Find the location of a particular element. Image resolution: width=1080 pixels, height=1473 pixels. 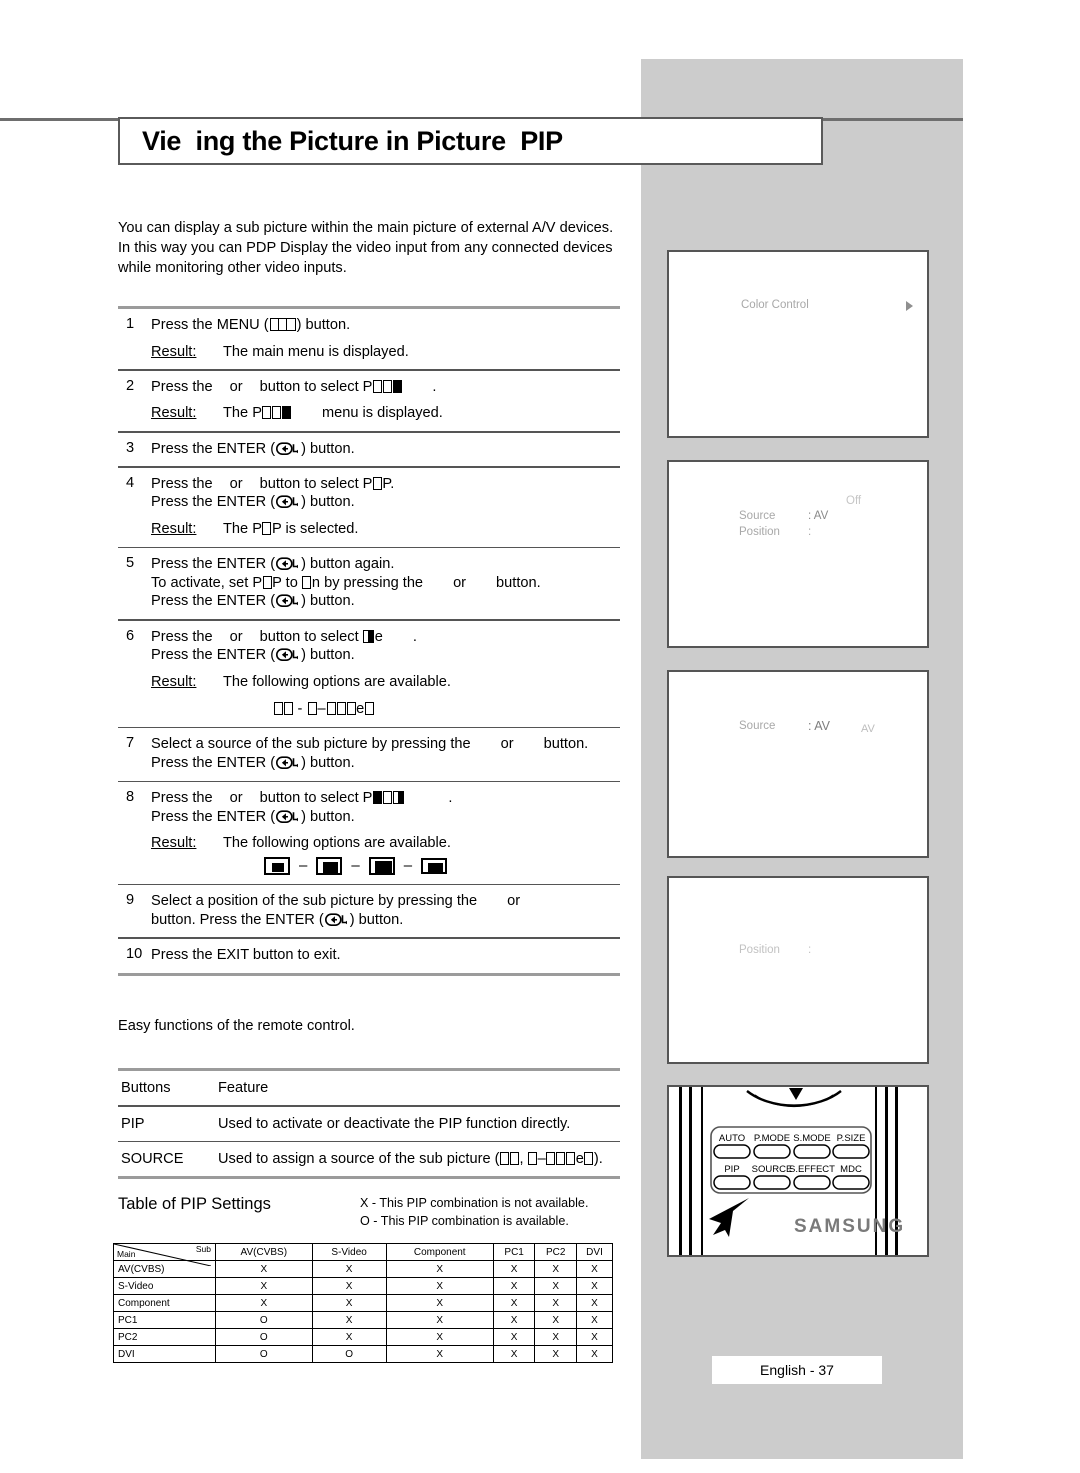

osd-value-position: : is located at coordinates (810, 532).